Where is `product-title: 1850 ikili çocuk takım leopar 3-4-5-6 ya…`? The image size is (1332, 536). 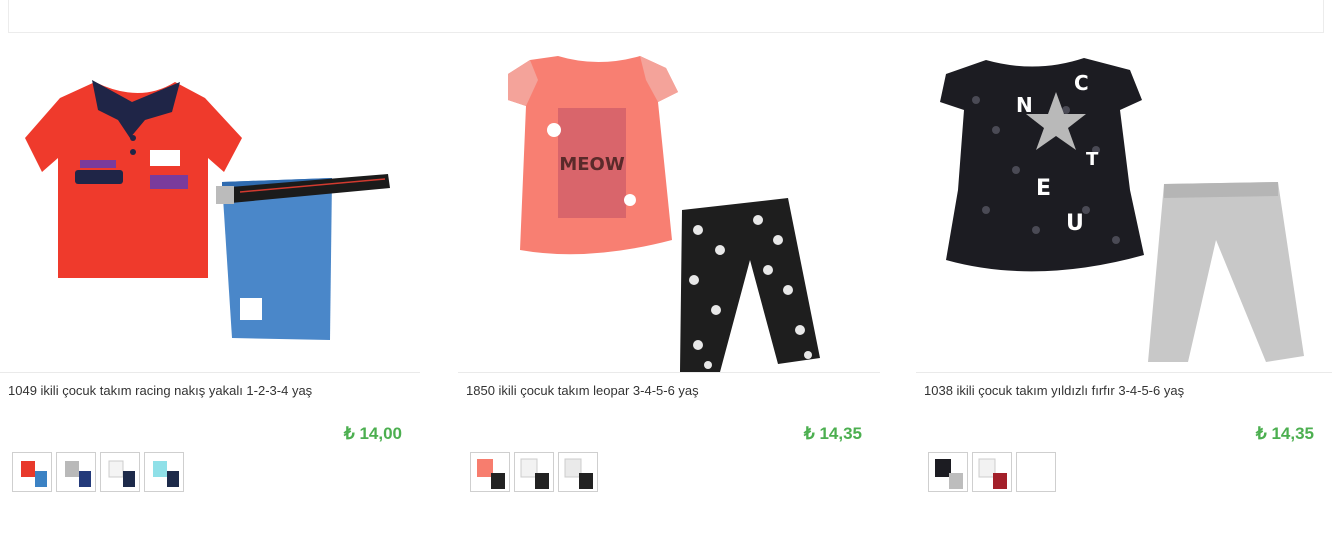
product-title: 1850 ikili çocuk takım leopar 3-4-5-6 ya… is located at coordinates (582, 390).